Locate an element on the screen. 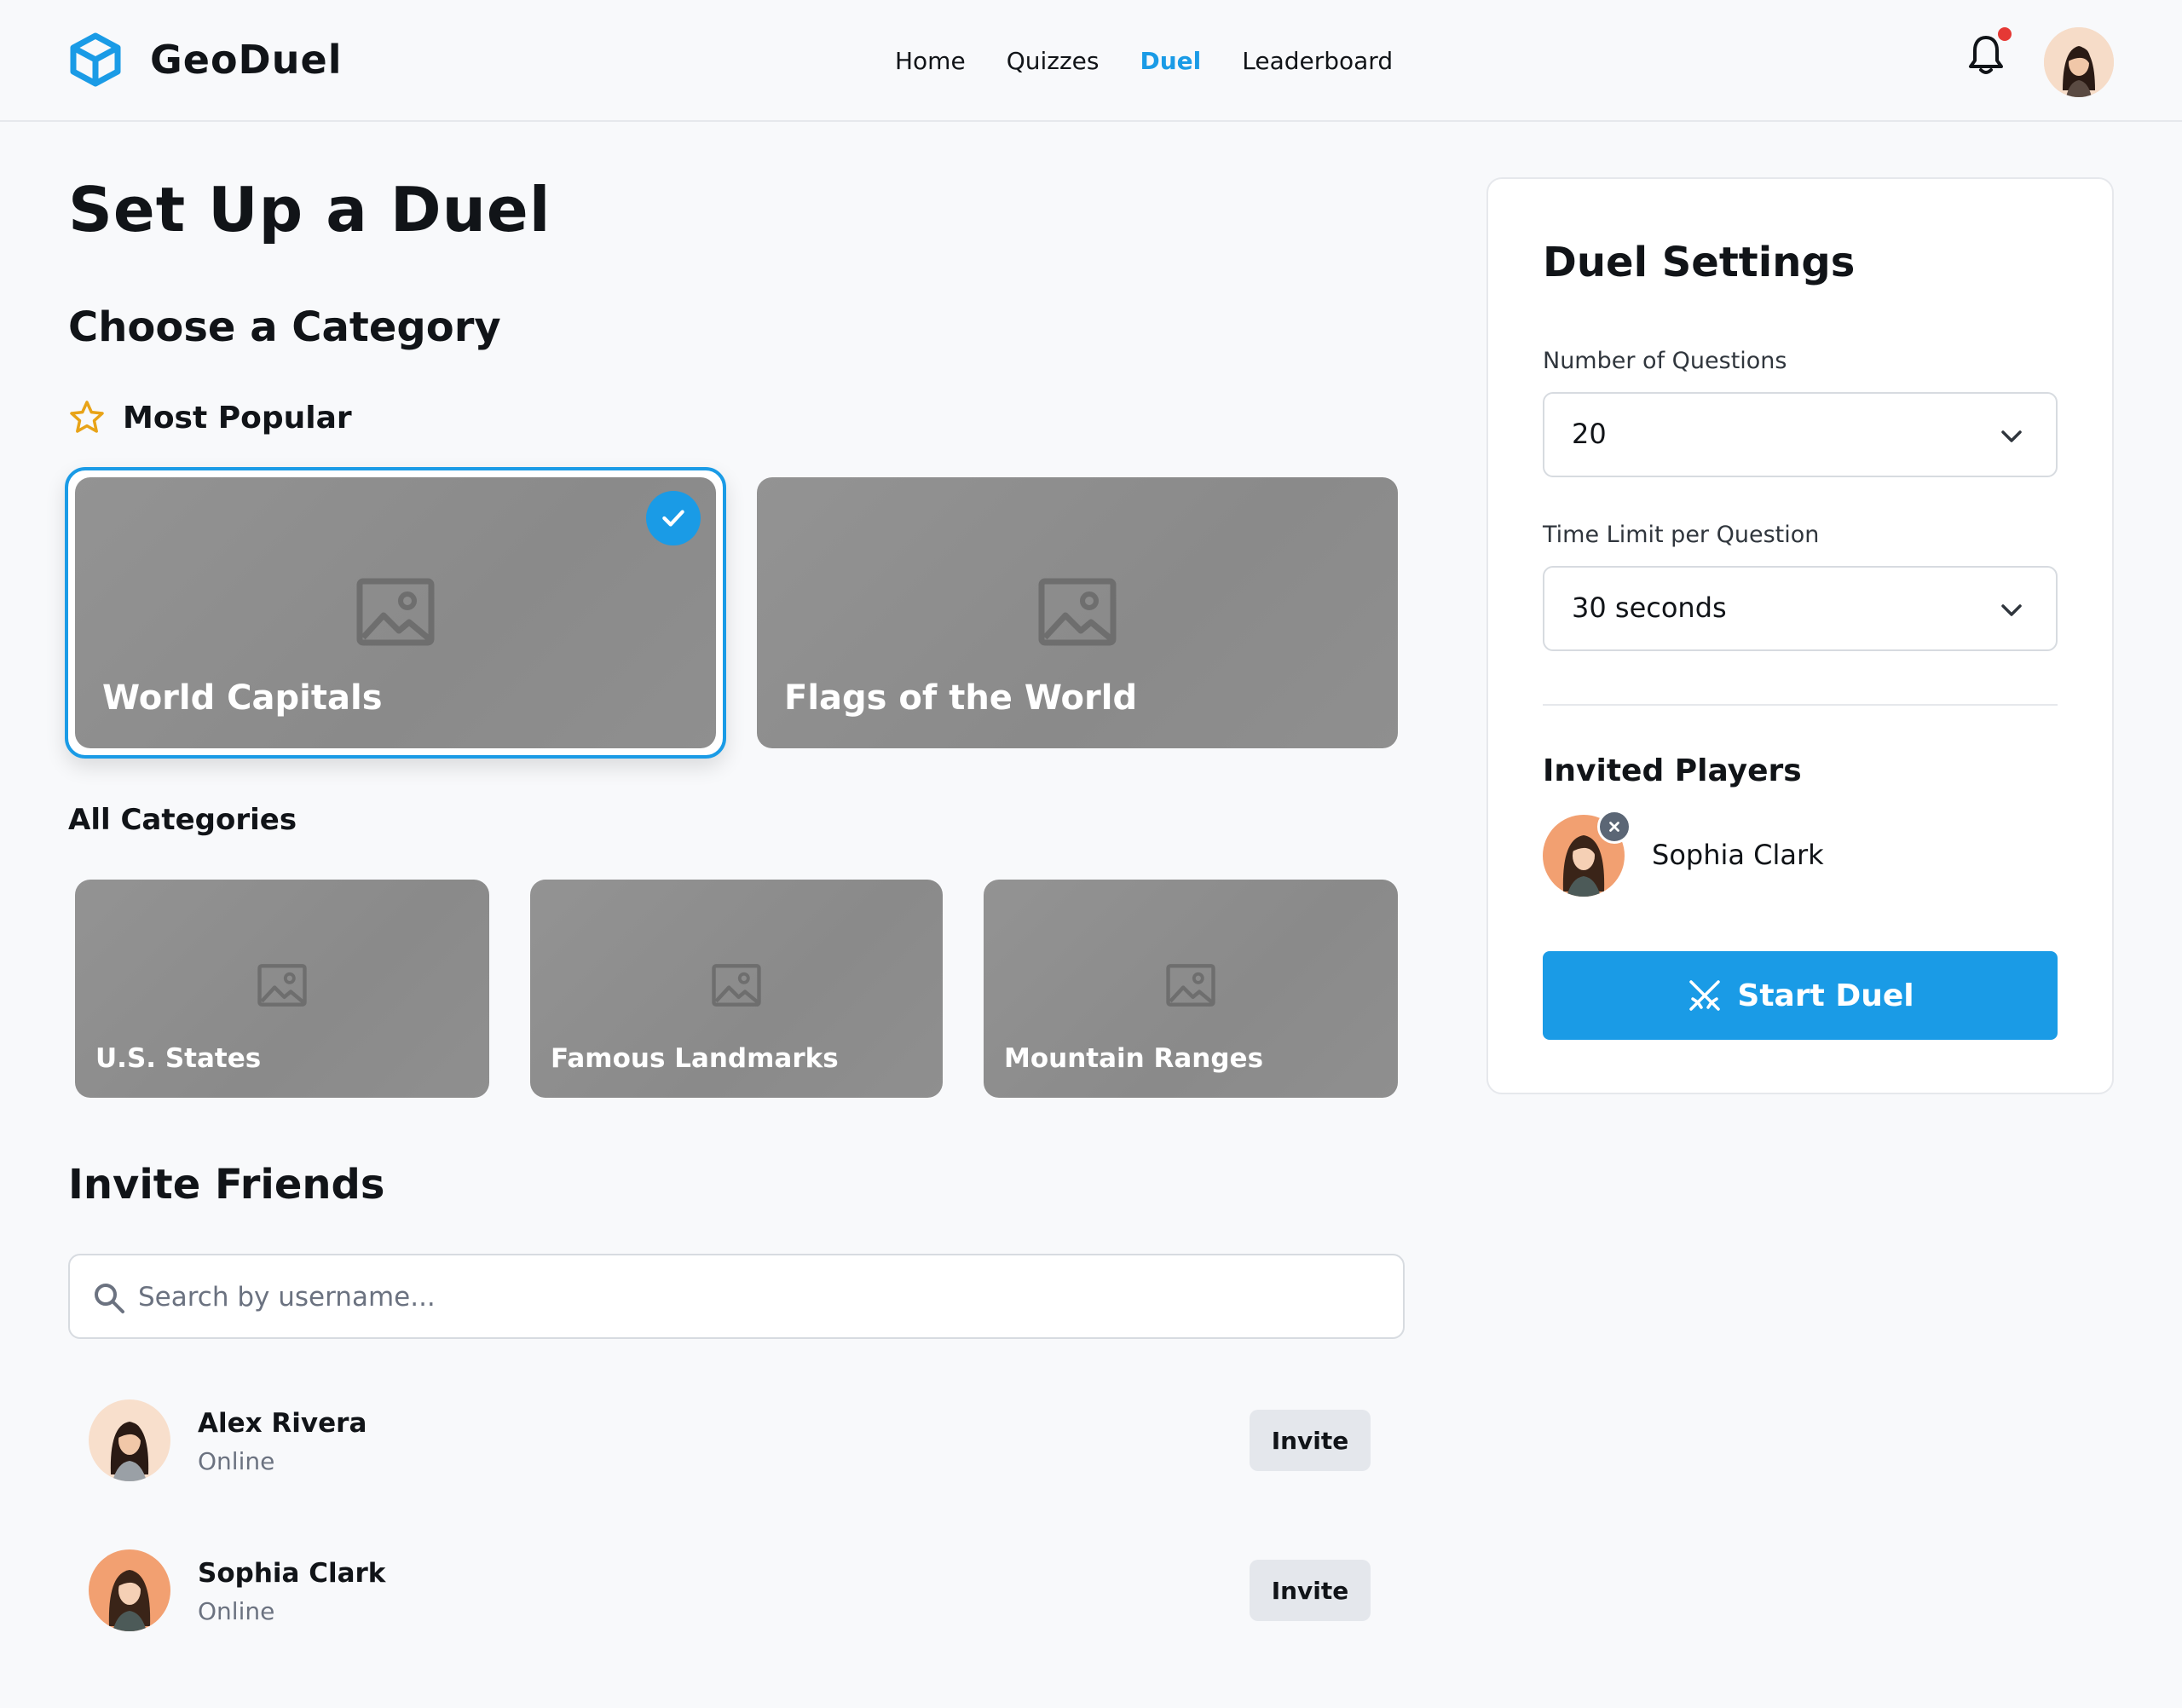 Image resolution: width=2182 pixels, height=1708 pixels. invite-friends-heading: Invite Friends is located at coordinates (226, 1185).